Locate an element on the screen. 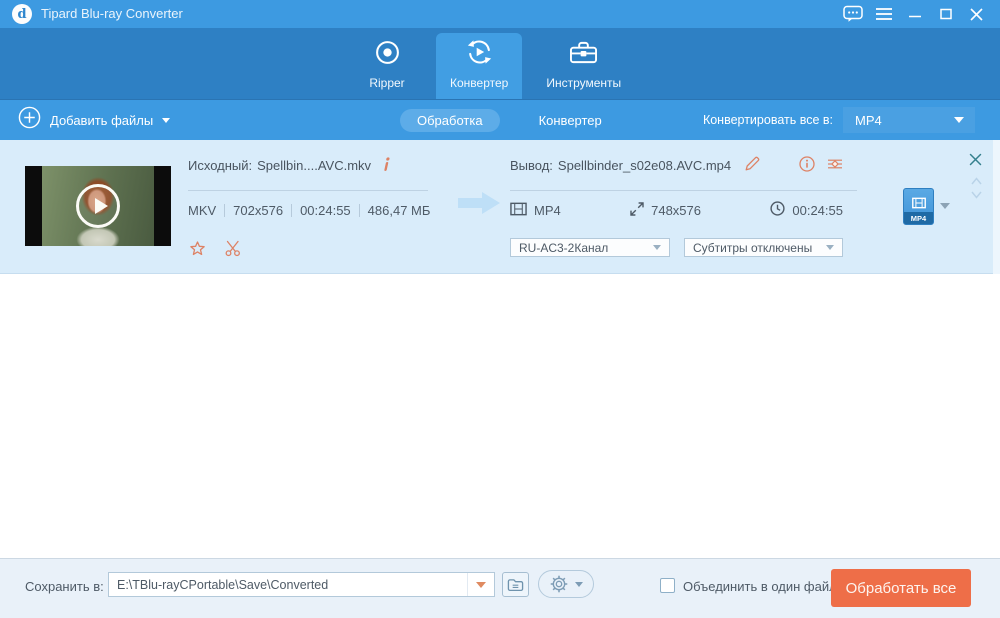 The image size is (1000, 618). edit-effects-icon is located at coordinates (197, 252).